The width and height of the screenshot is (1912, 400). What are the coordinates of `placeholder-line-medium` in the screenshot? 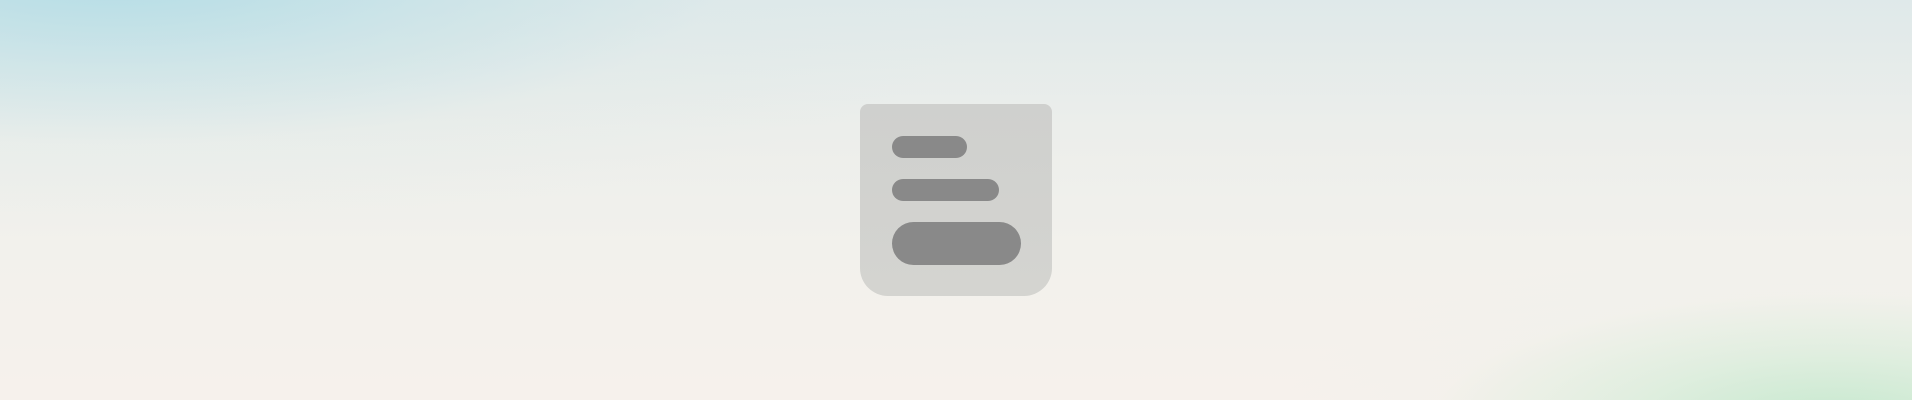 It's located at (945, 190).